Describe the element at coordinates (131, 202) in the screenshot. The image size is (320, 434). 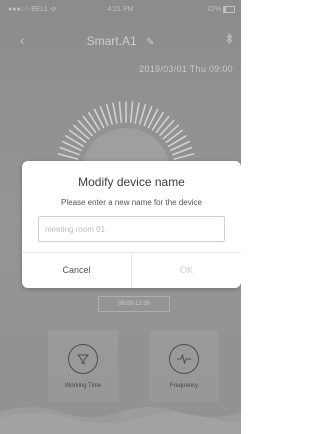
I see `dialog-subtitle: Please enter a new name for the device` at that location.